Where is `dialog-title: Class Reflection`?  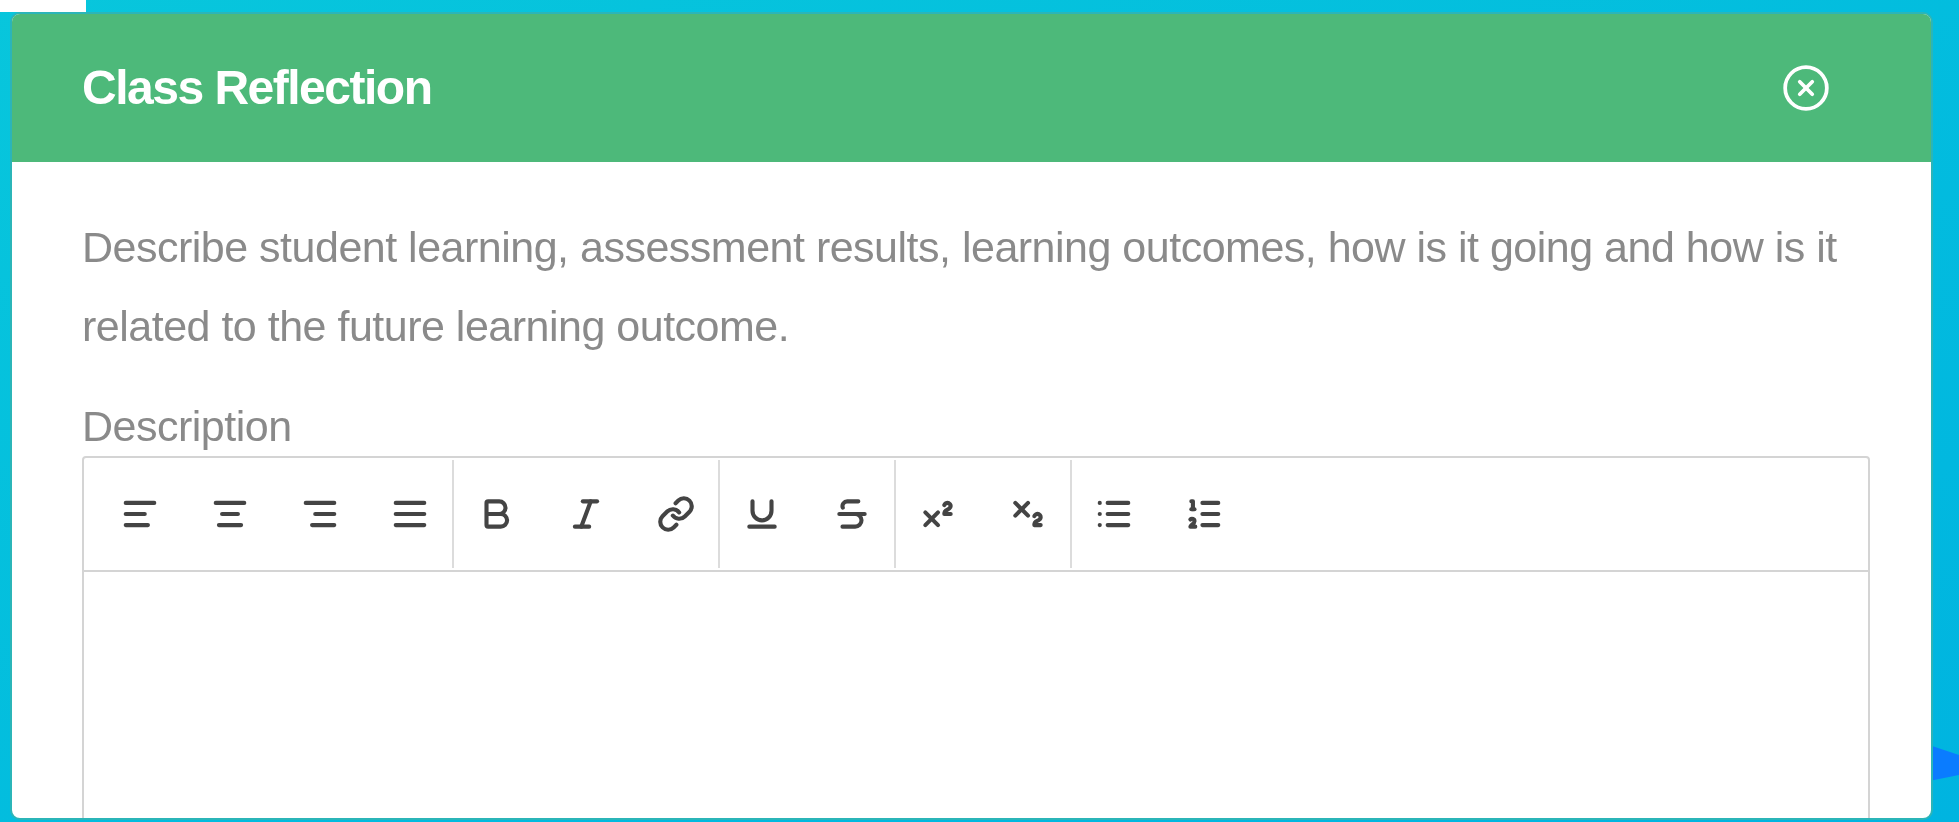
dialog-title: Class Reflection is located at coordinates (257, 88).